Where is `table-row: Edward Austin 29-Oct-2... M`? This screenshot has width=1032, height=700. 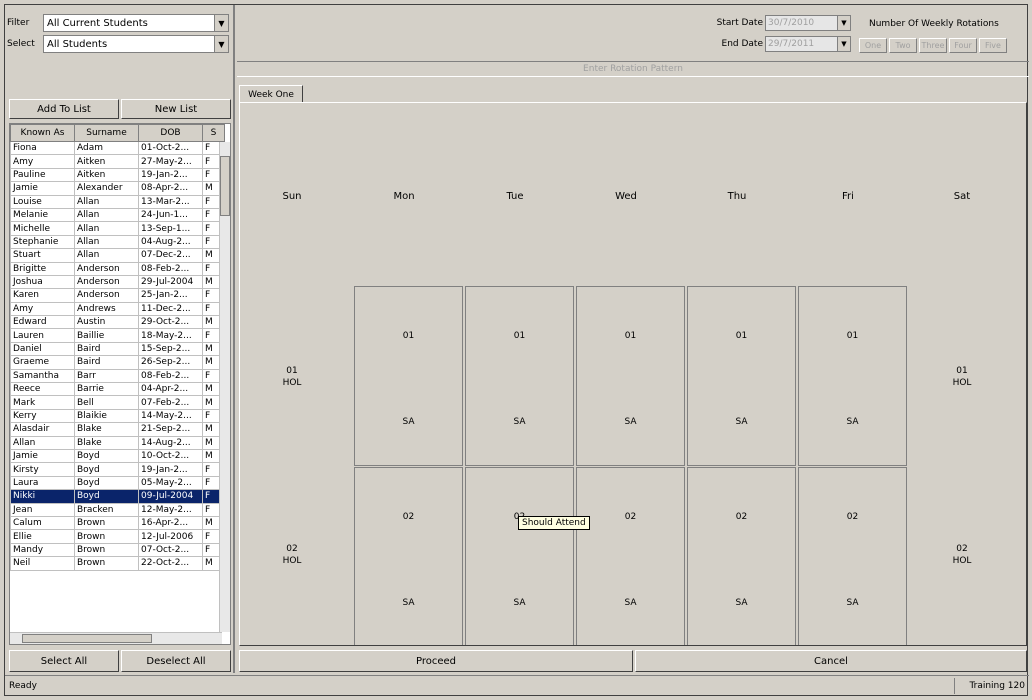 table-row: Edward Austin 29-Oct-2... M is located at coordinates (117, 322).